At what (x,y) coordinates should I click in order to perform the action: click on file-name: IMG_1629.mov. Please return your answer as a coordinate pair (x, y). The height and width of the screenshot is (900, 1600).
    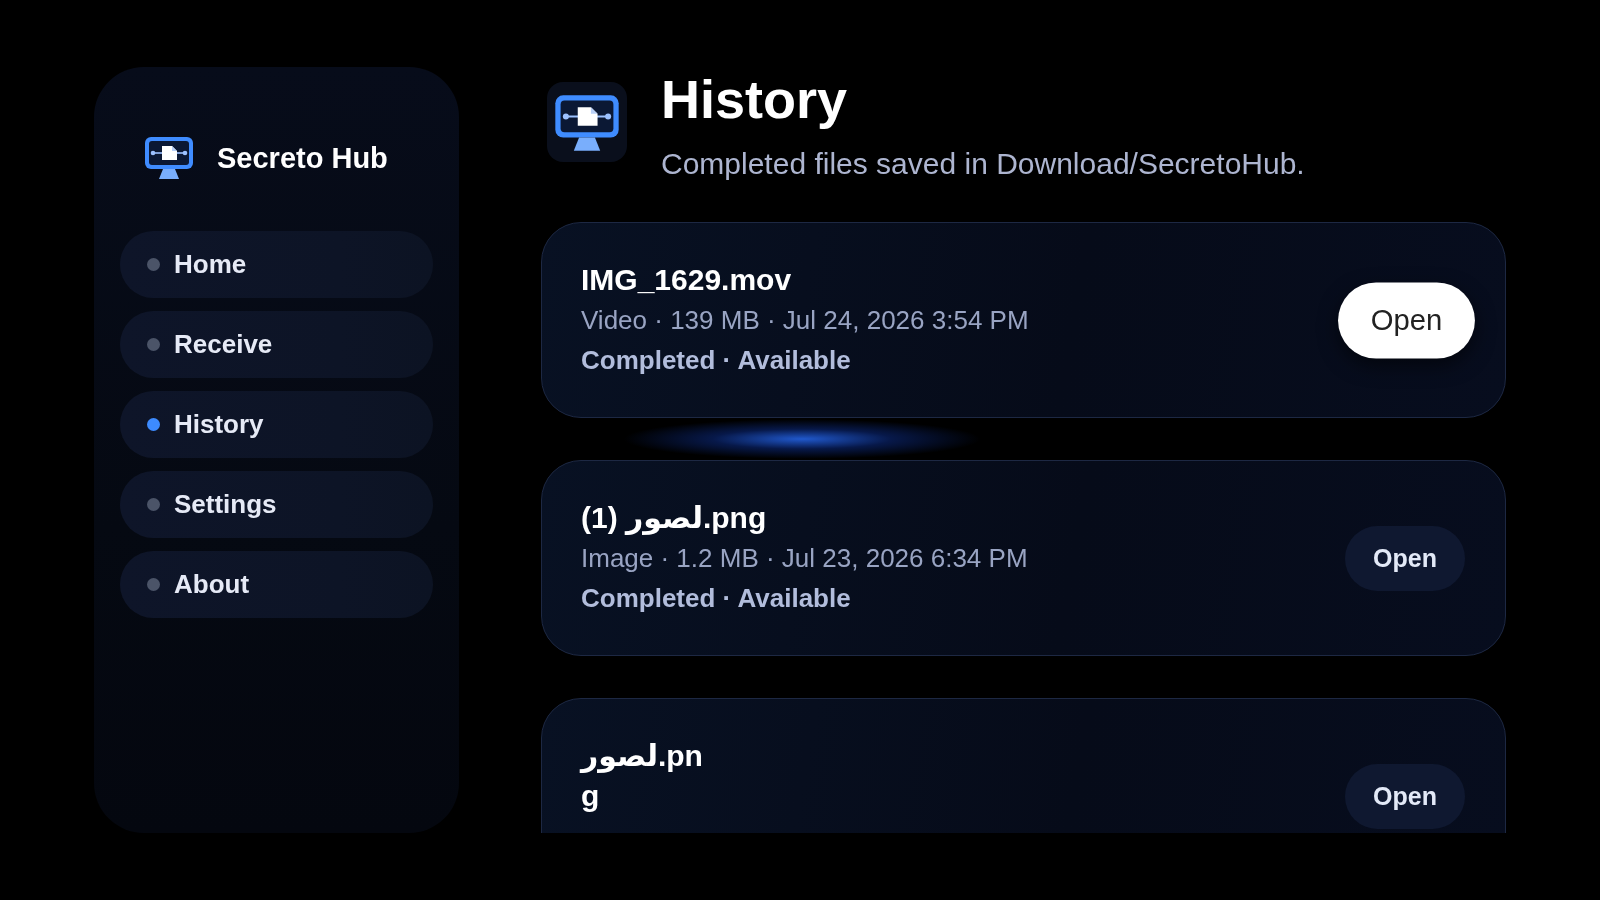
    Looking at the image, I should click on (687, 280).